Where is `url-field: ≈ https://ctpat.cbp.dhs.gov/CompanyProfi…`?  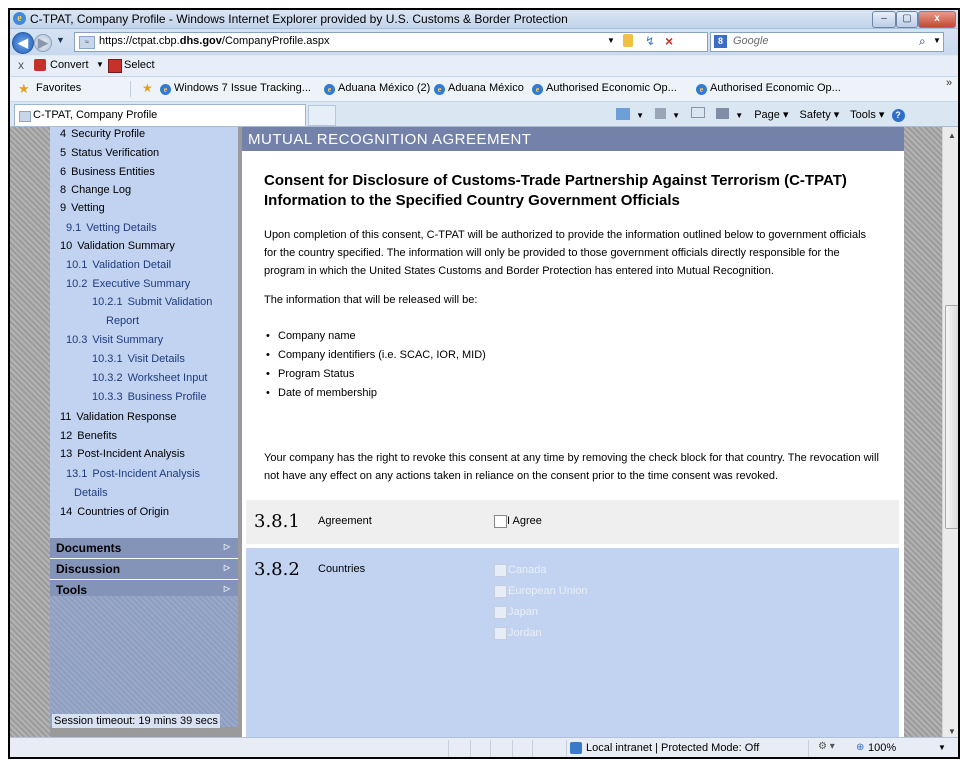 url-field: ≈ https://ctpat.cbp.dhs.gov/CompanyProfi… is located at coordinates (391, 42).